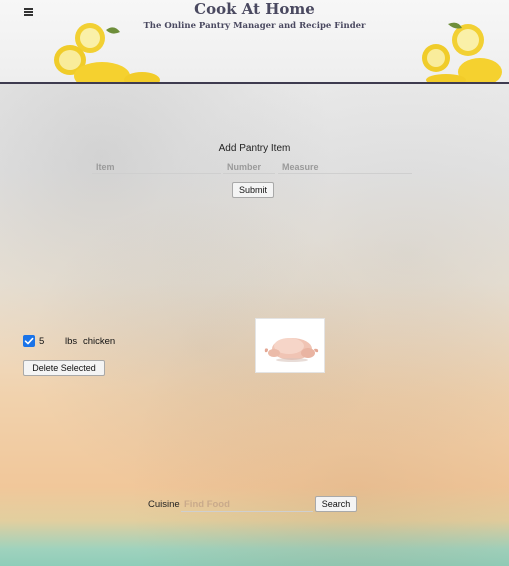 The height and width of the screenshot is (566, 509). I want to click on pantry-item-measure: lbs, so click(71, 341).